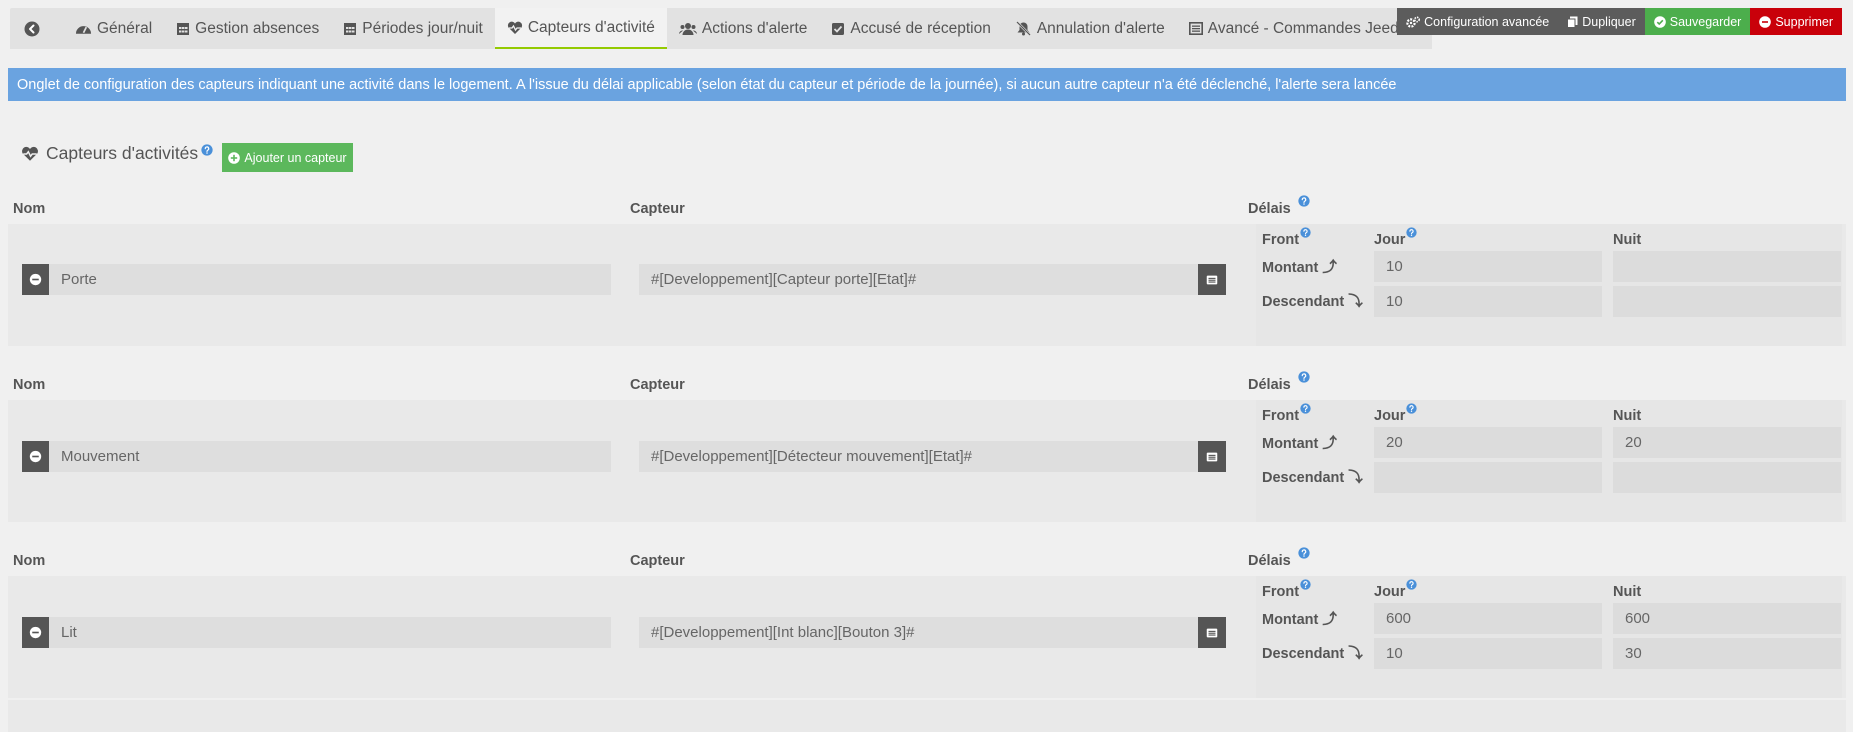 The width and height of the screenshot is (1853, 732). I want to click on montant-jour-input: 20, so click(1488, 442).